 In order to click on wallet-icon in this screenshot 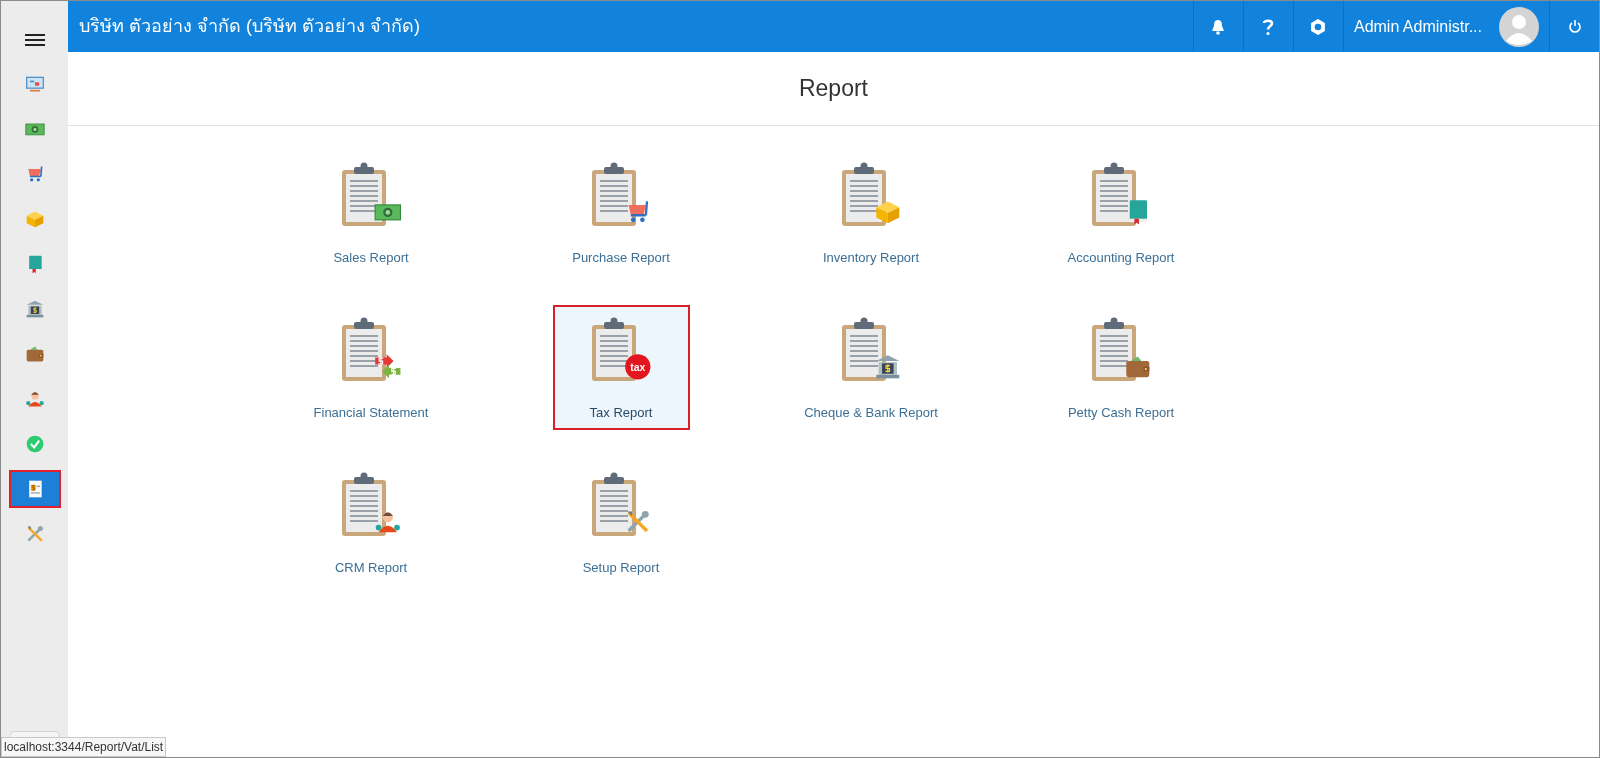, I will do `click(34, 354)`.